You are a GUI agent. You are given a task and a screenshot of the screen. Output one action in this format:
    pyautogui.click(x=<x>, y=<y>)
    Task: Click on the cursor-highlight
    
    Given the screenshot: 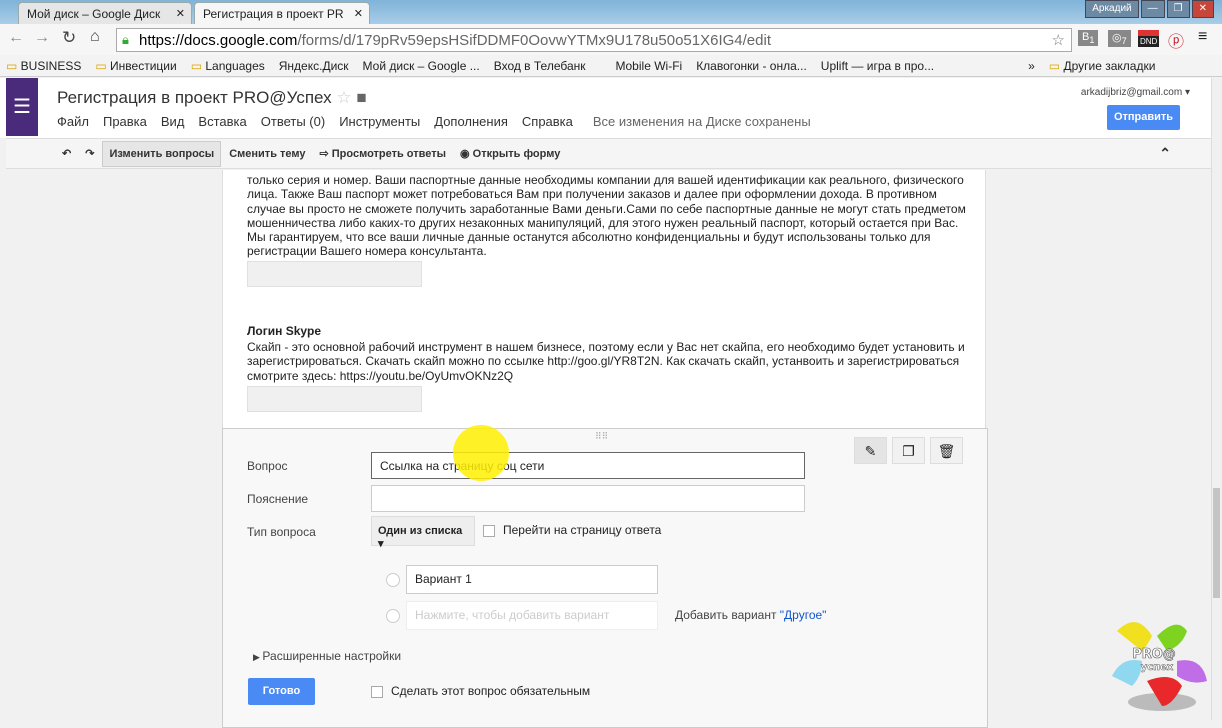 What is the action you would take?
    pyautogui.click(x=481, y=453)
    